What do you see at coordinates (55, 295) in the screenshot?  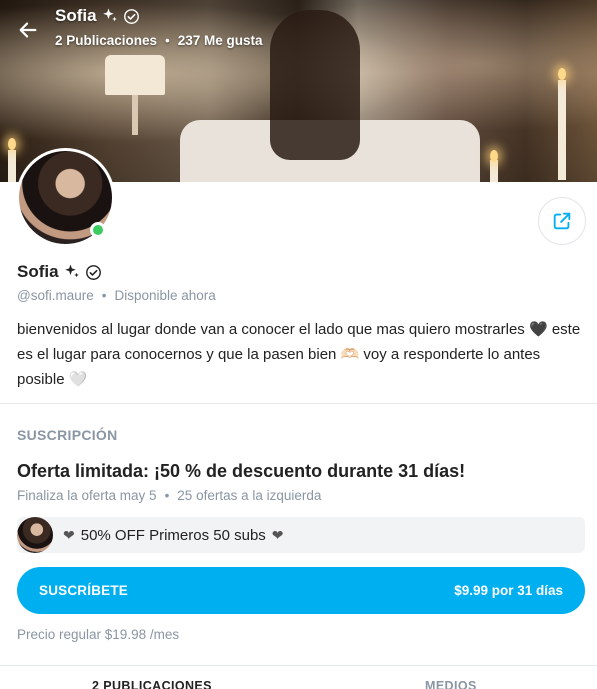 I see `profile-handle: @sofi.maure` at bounding box center [55, 295].